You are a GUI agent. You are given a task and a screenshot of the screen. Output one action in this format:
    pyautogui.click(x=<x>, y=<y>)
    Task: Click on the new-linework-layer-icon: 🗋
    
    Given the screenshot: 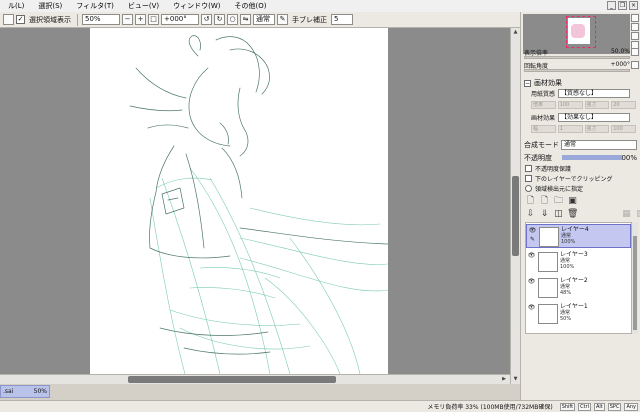 What is the action you would take?
    pyautogui.click(x=544, y=201)
    